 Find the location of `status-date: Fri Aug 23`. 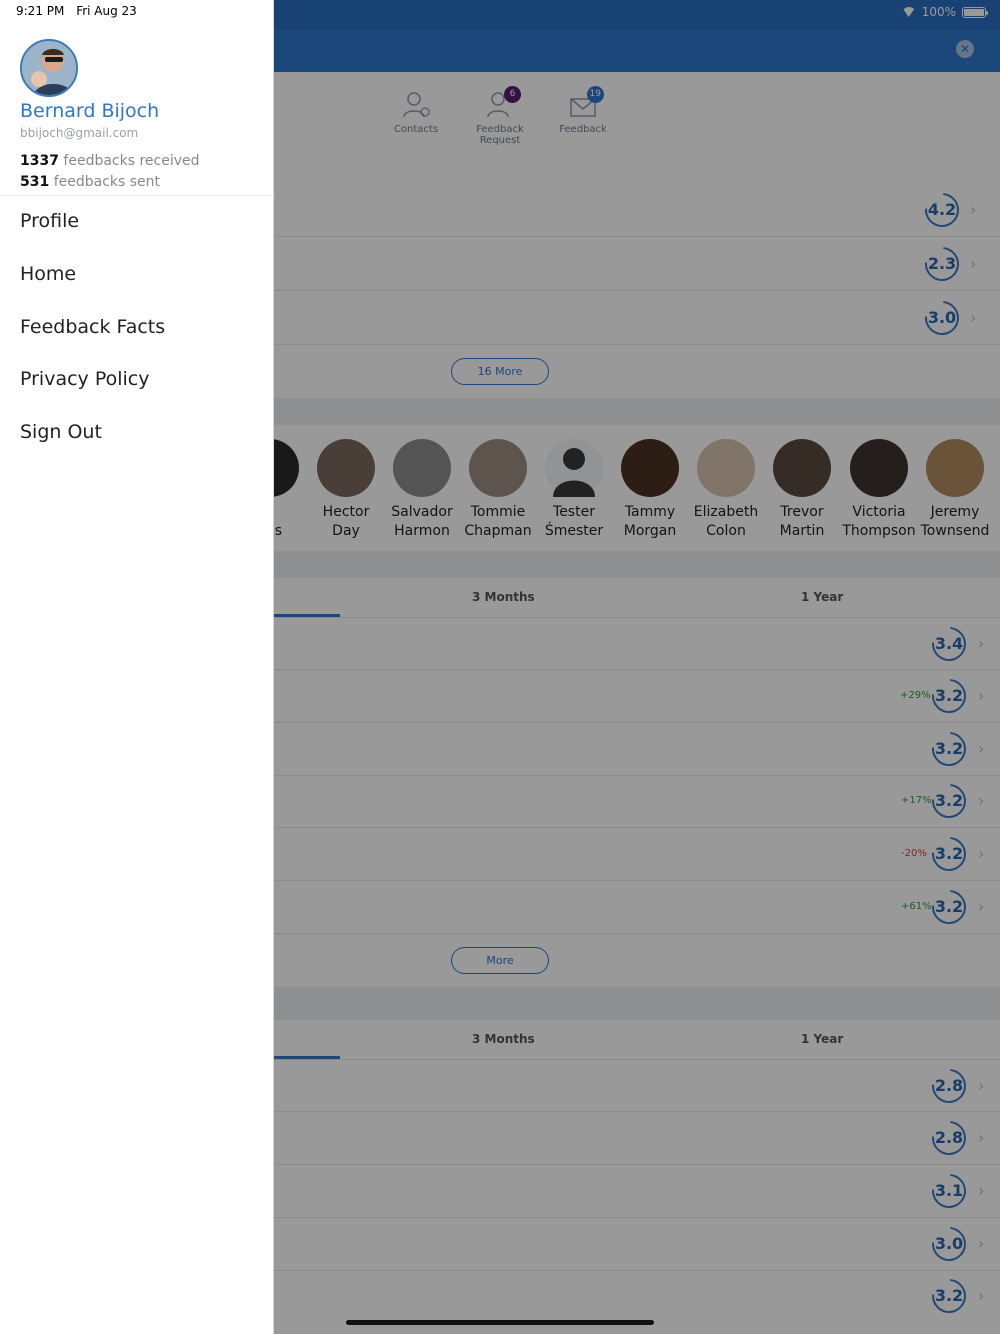

status-date: Fri Aug 23 is located at coordinates (106, 11).